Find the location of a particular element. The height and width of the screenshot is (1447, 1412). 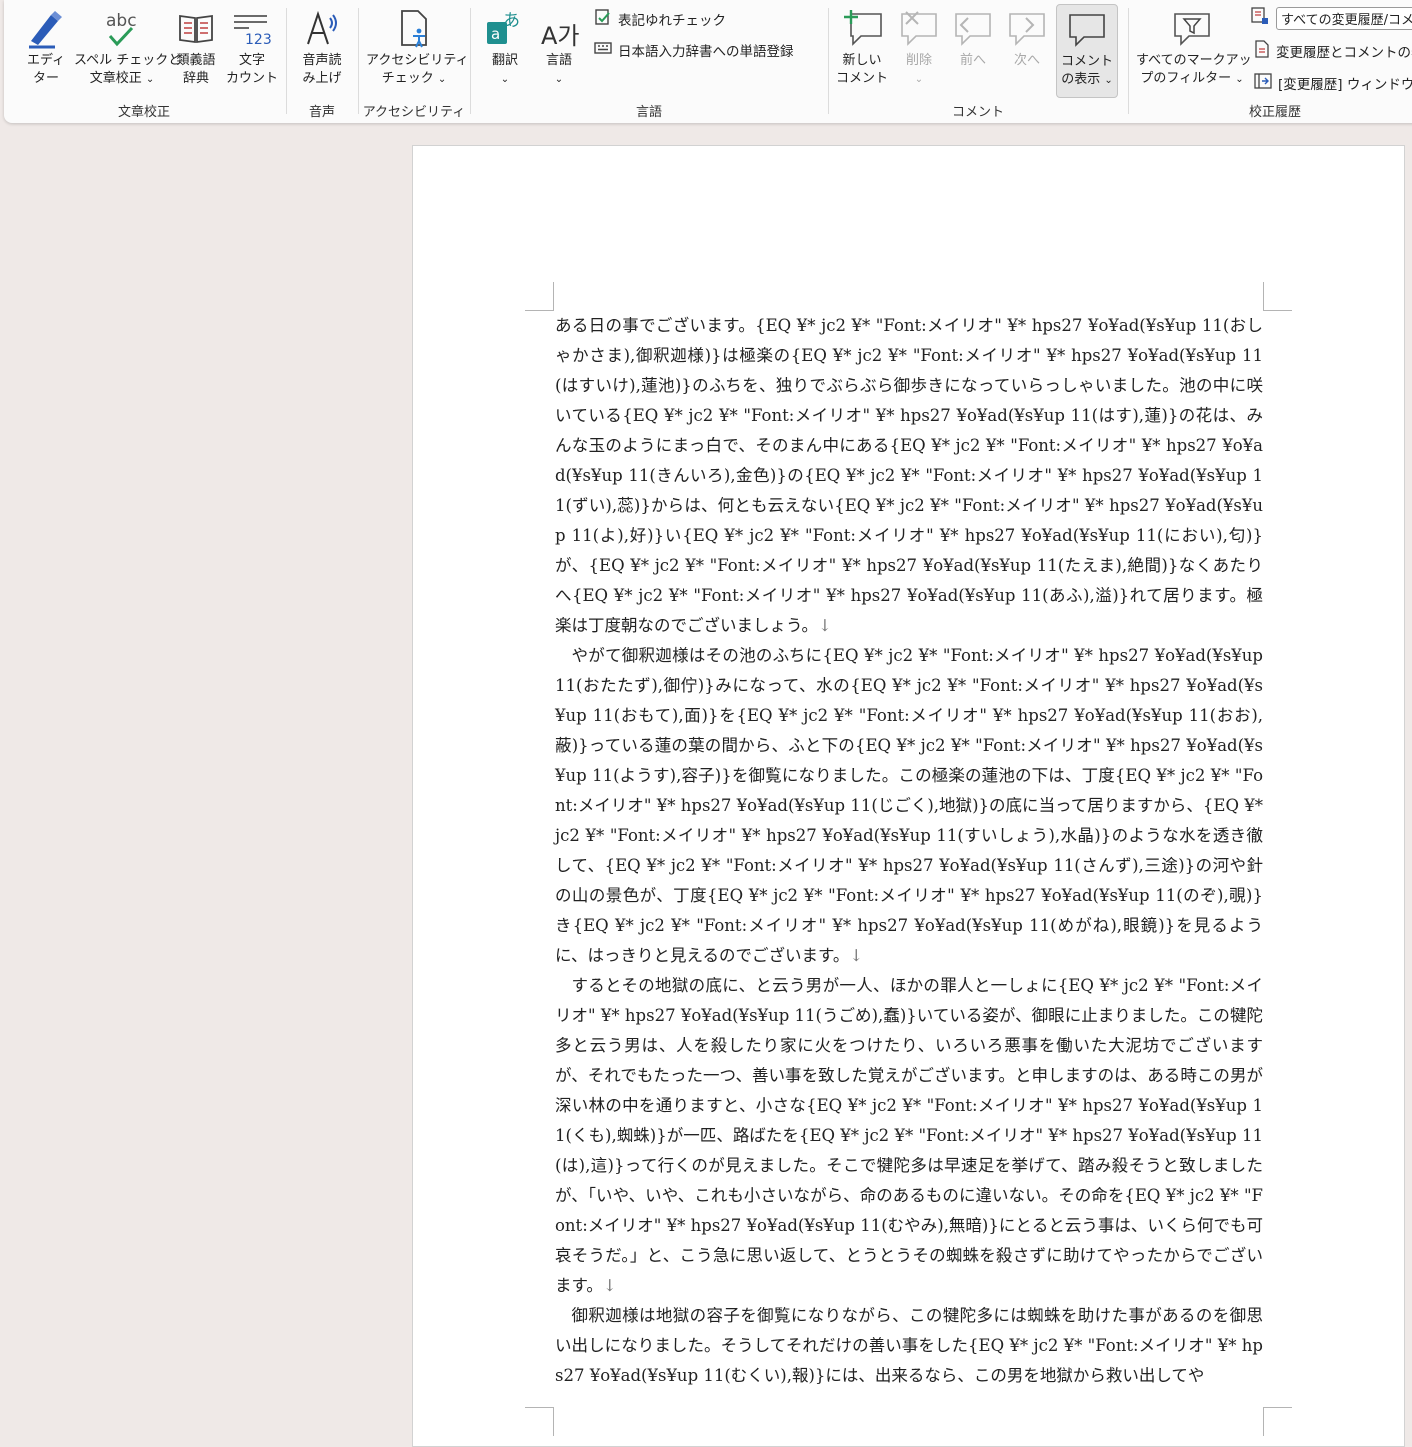

group-accessibility: アクセシビリティ チェック ⌄ アクセシビリティ is located at coordinates (414, 61).